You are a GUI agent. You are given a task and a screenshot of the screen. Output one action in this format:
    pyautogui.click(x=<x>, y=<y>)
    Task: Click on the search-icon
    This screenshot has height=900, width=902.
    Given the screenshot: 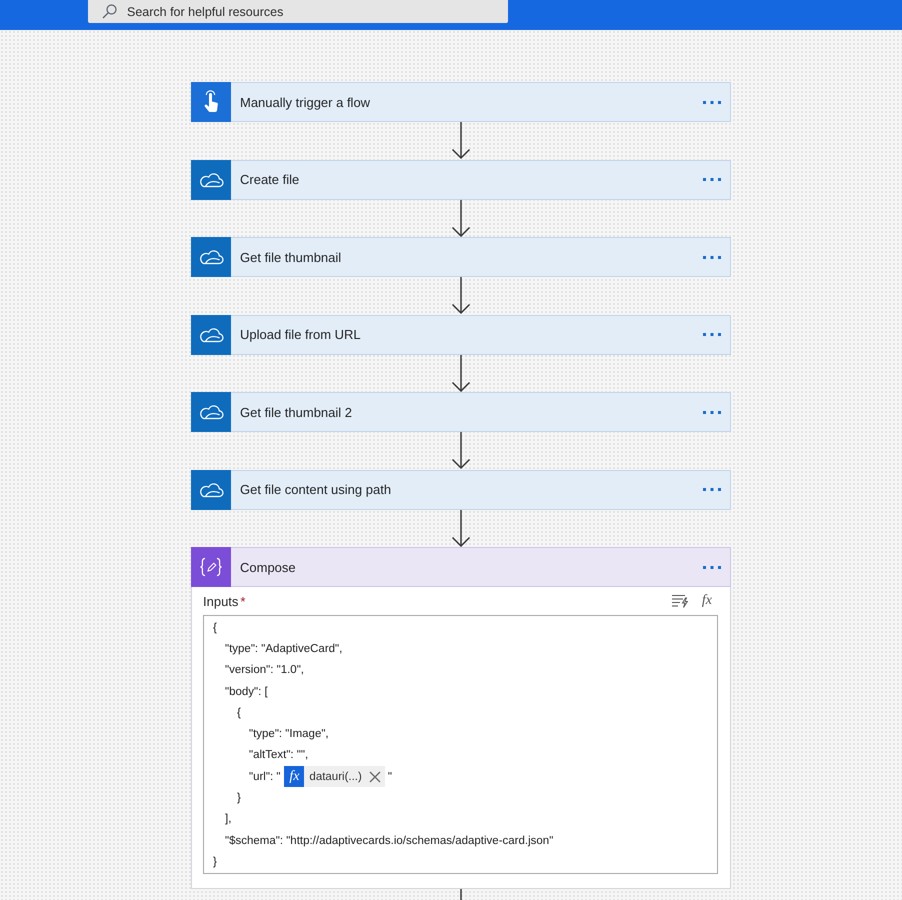 What is the action you would take?
    pyautogui.click(x=109, y=11)
    